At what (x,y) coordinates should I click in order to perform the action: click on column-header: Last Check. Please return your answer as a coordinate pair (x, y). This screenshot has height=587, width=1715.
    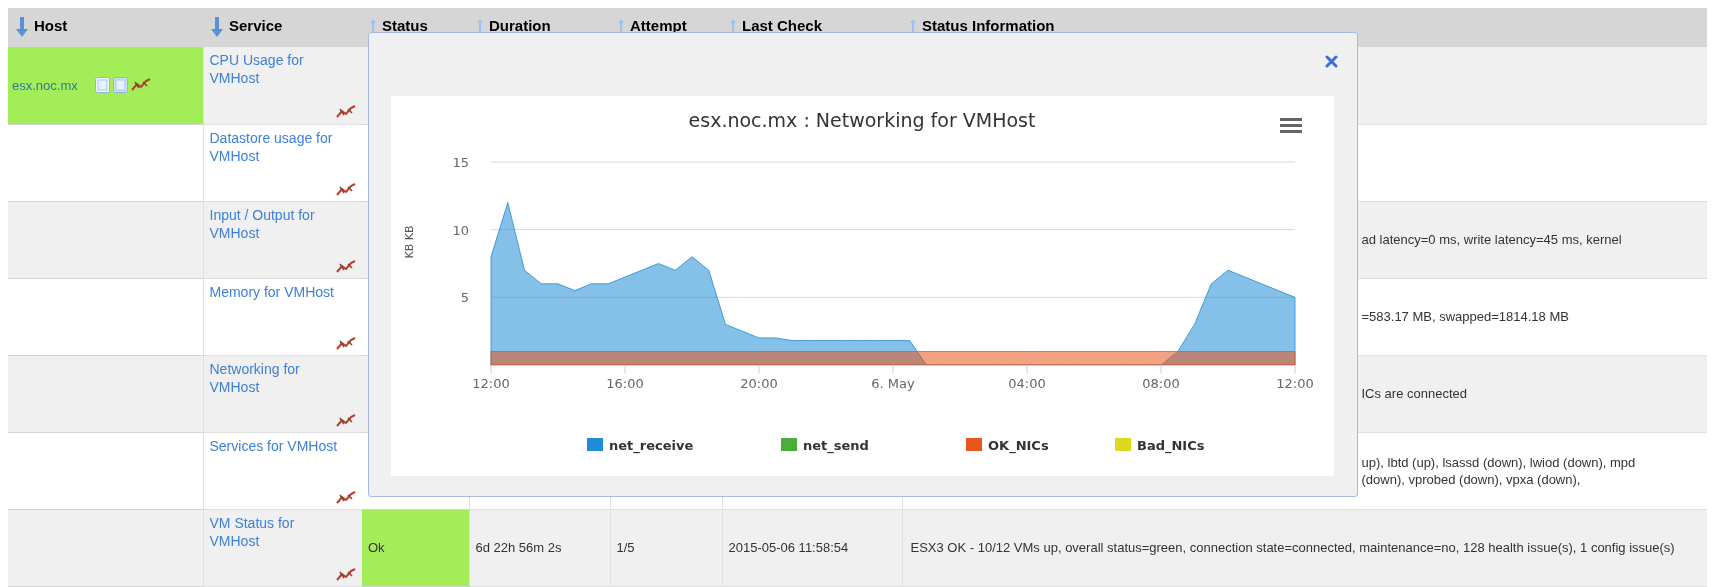
    Looking at the image, I should click on (782, 26).